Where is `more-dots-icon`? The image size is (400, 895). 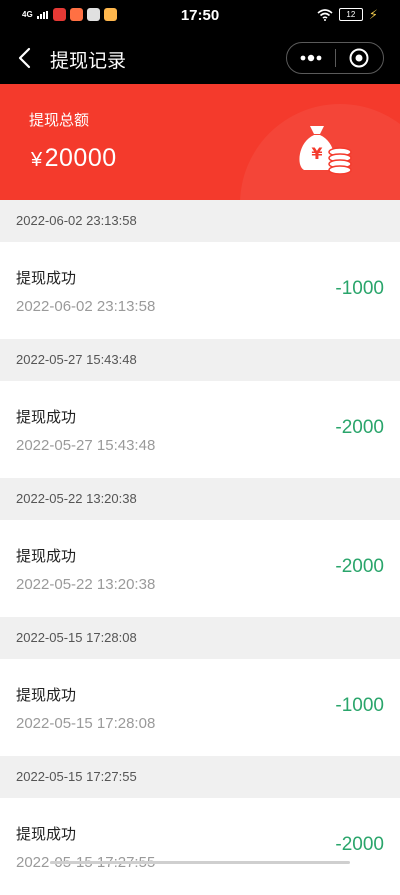 more-dots-icon is located at coordinates (311, 58).